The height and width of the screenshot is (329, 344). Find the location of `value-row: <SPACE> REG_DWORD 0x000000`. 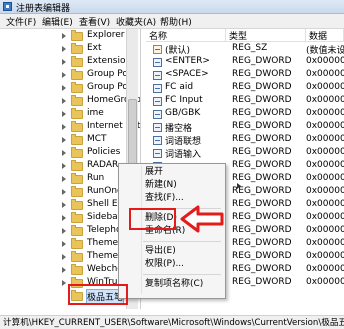

value-row: <SPACE> REG_DWORD 0x000000 is located at coordinates (245, 75).